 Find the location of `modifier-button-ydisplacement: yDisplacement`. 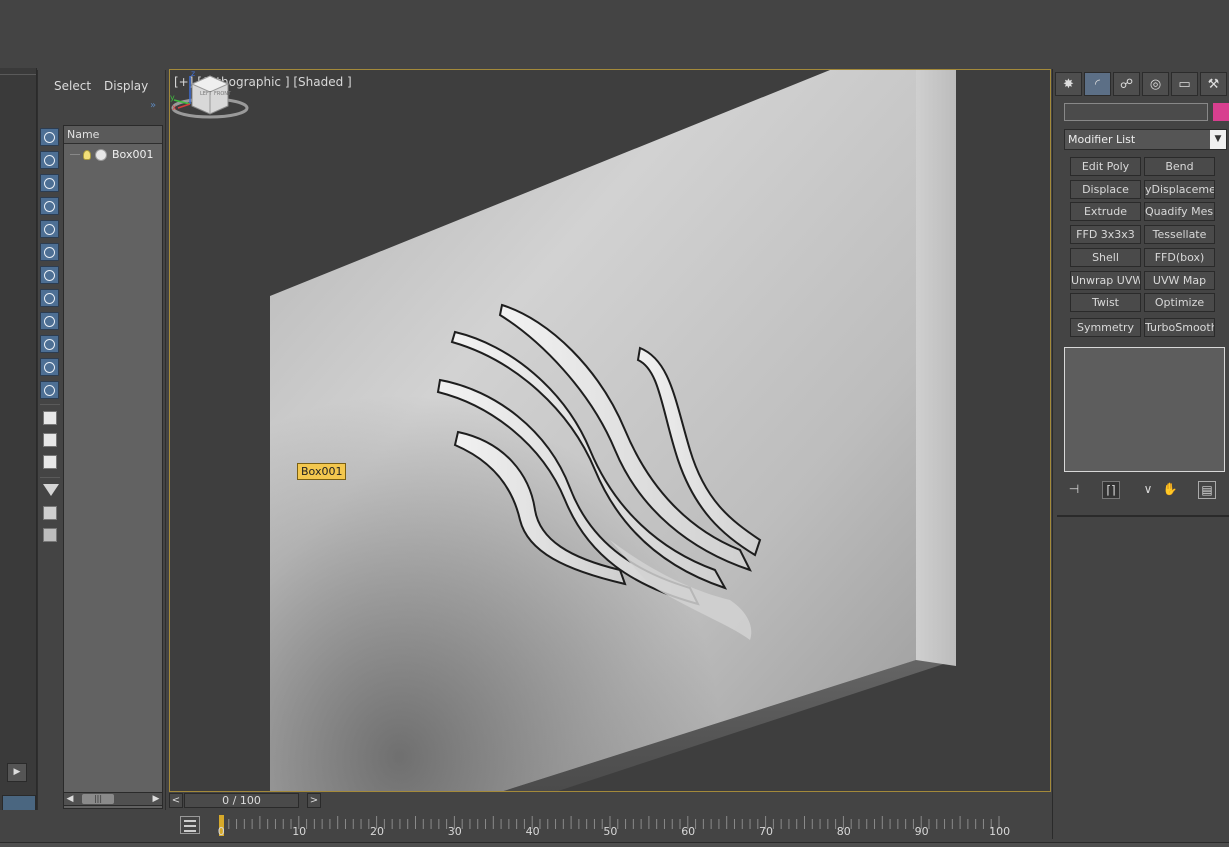

modifier-button-ydisplacement: yDisplacement is located at coordinates (1179, 189).